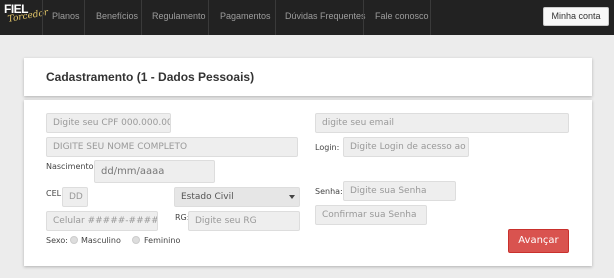 This screenshot has width=614, height=278. I want to click on full-name-input: DIGITE SEU NOME COMPLETO, so click(172, 147).